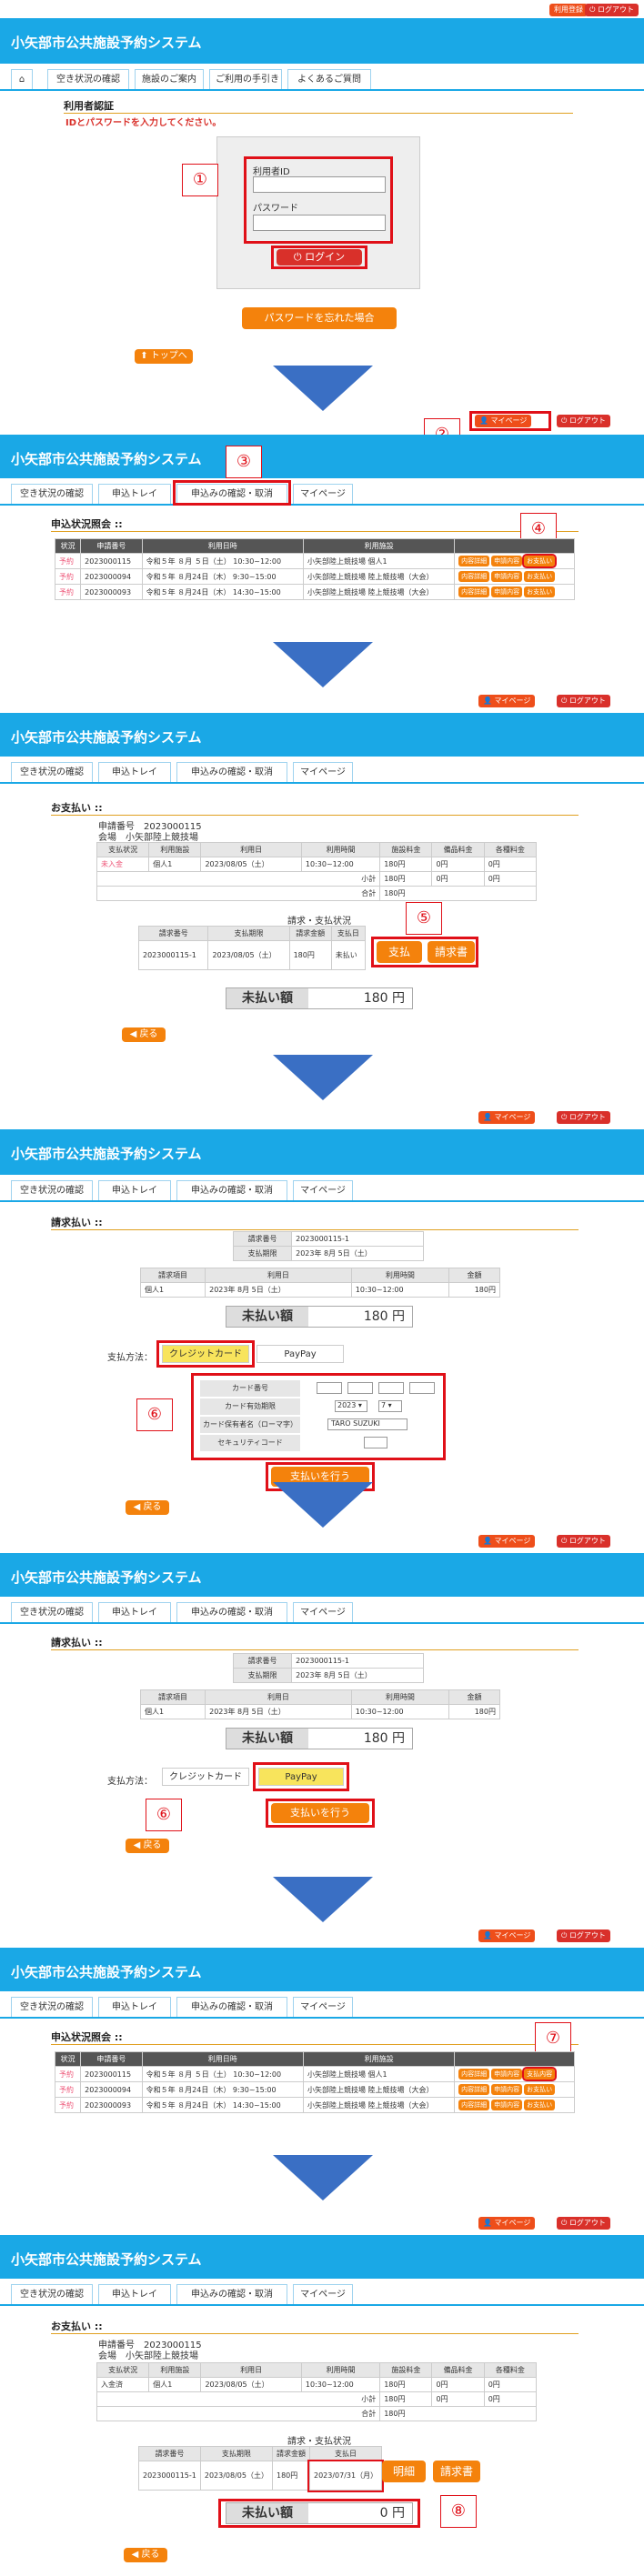 This screenshot has height=2576, width=644. Describe the element at coordinates (474, 1275) in the screenshot. I see `col-amount: 金額` at that location.